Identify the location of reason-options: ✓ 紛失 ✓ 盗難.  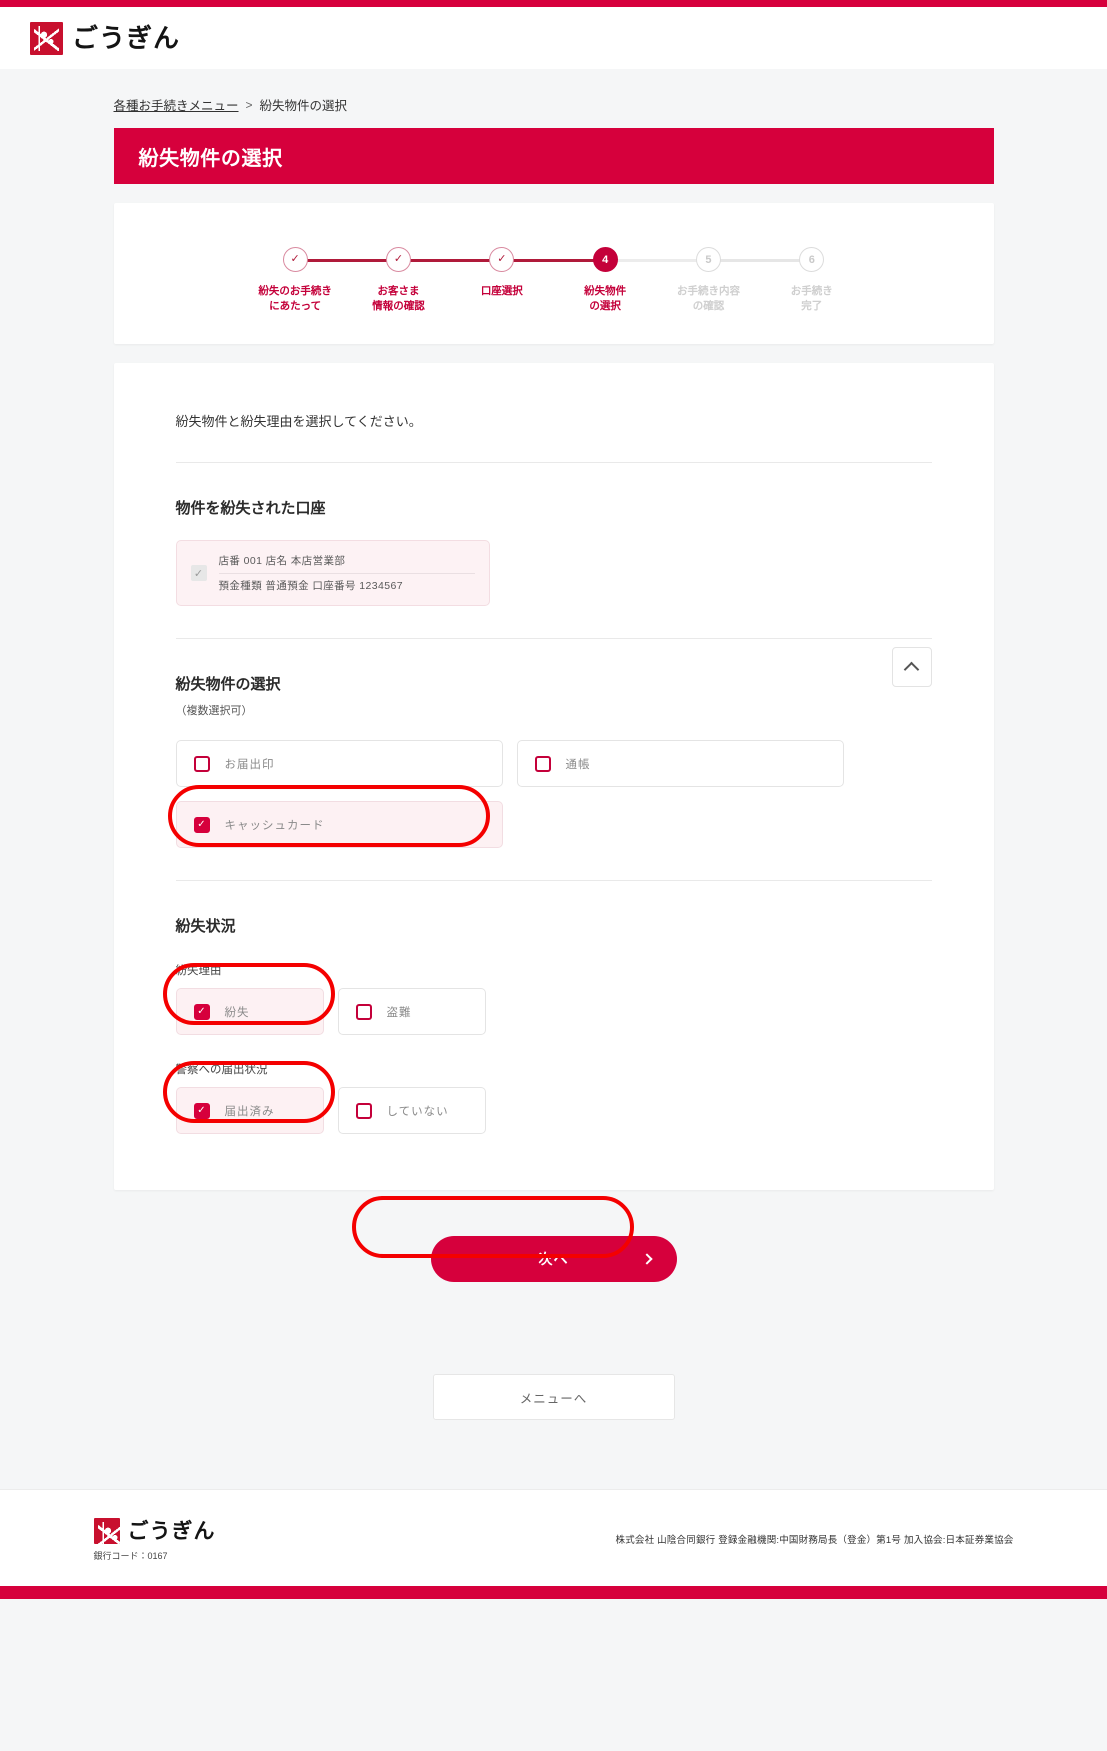
(553, 1012).